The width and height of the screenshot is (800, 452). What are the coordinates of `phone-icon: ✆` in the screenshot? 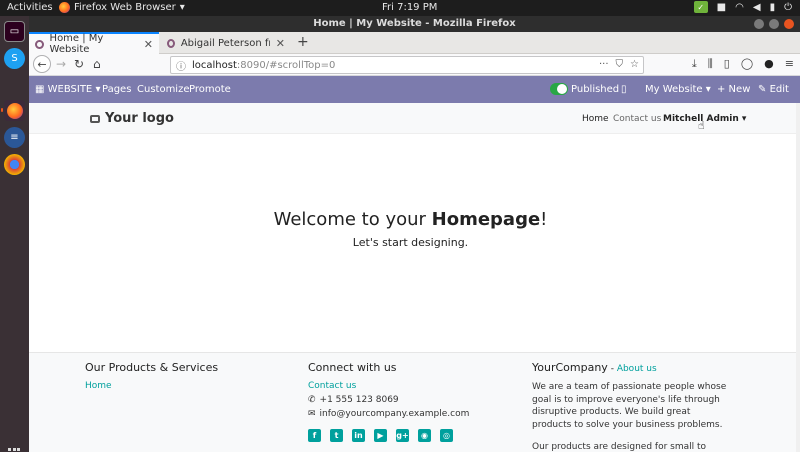 It's located at (312, 400).